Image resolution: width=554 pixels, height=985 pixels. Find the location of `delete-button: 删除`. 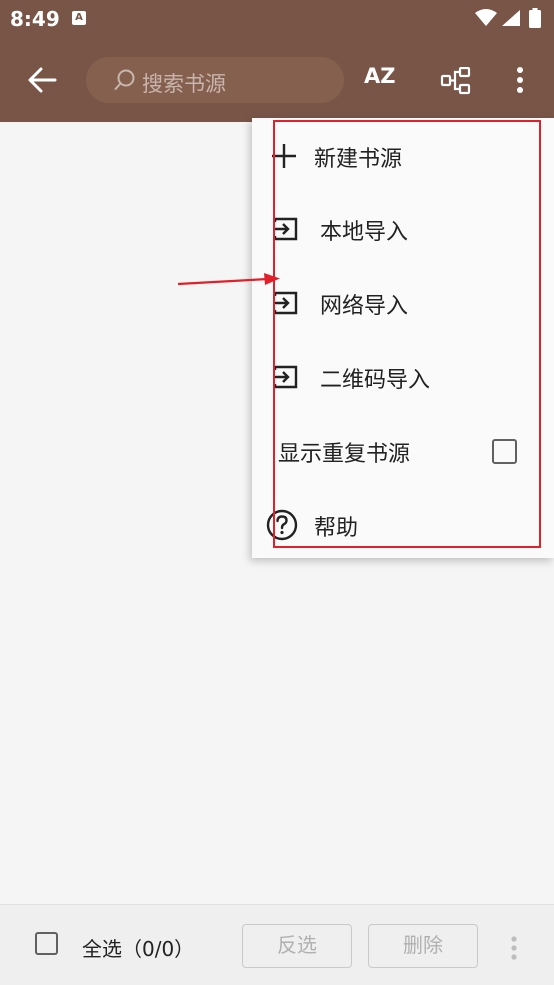

delete-button: 删除 is located at coordinates (423, 946).